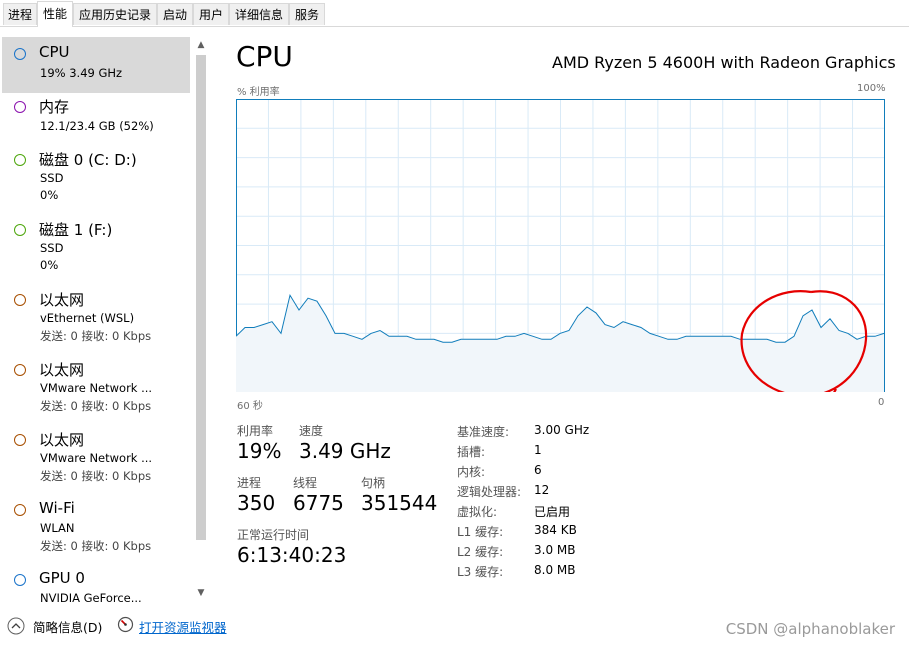 The width and height of the screenshot is (909, 649). I want to click on utilization-label: 利用率, so click(255, 431).